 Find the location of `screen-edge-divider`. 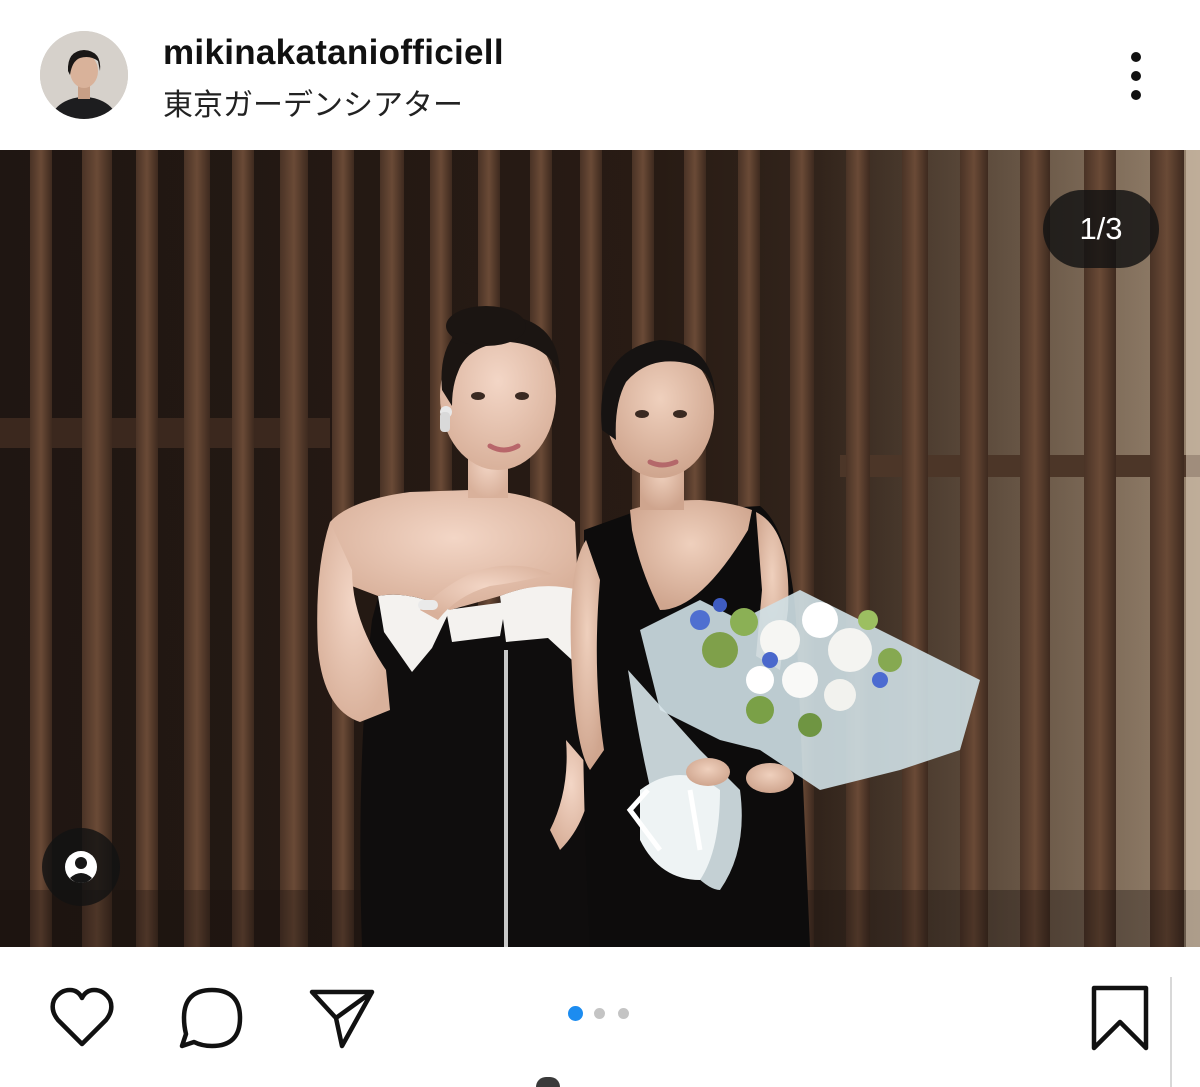

screen-edge-divider is located at coordinates (1171, 1032).